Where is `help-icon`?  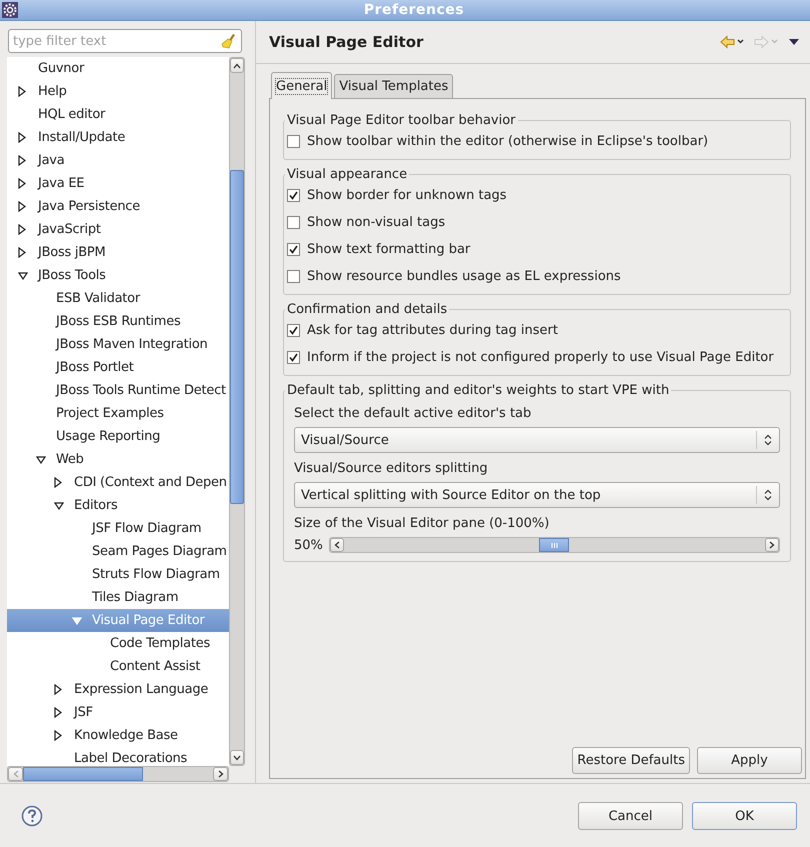 help-icon is located at coordinates (32, 816).